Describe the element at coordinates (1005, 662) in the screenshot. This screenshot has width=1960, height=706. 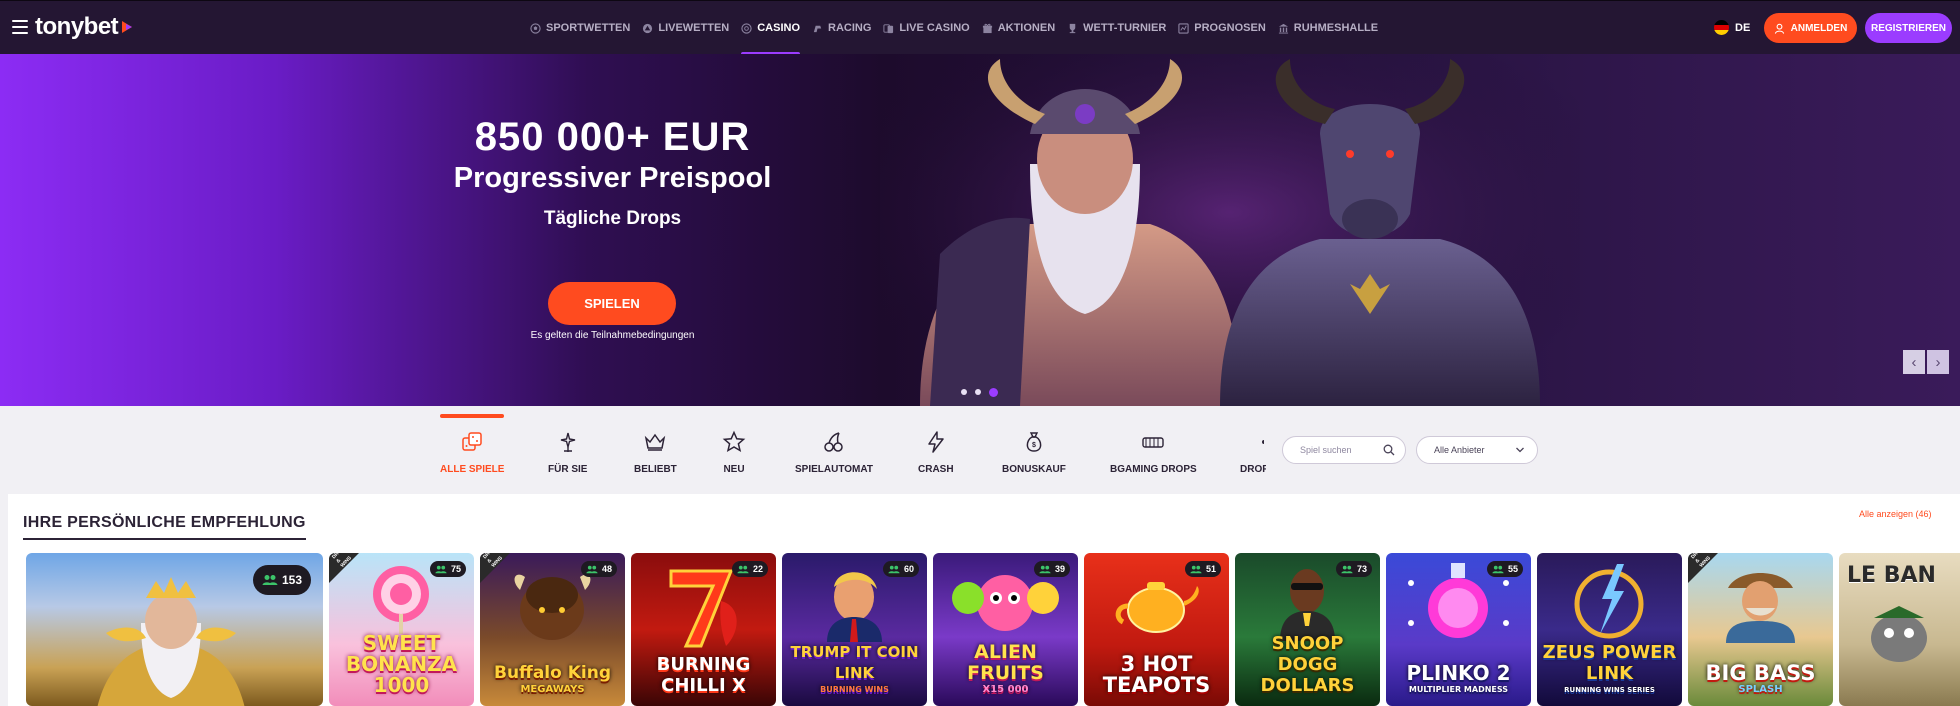
I see `game-title: ALIEN FRUITS` at that location.